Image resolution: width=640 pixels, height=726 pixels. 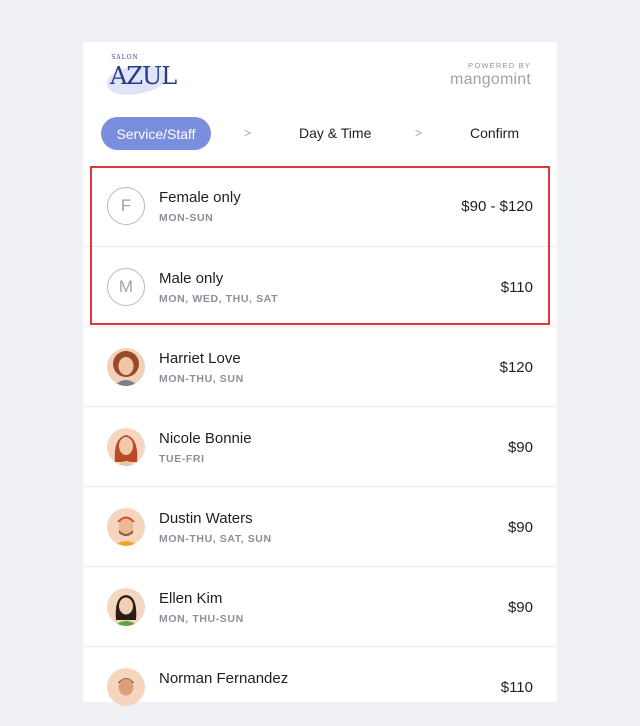 What do you see at coordinates (125, 57) in the screenshot?
I see `logo-small-text: SALON` at bounding box center [125, 57].